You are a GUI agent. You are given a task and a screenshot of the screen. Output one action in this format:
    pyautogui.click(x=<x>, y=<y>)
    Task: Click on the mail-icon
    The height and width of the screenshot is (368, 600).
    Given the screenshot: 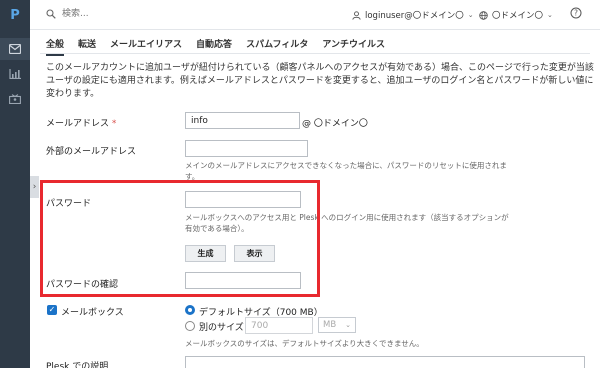 What is the action you would take?
    pyautogui.click(x=15, y=49)
    